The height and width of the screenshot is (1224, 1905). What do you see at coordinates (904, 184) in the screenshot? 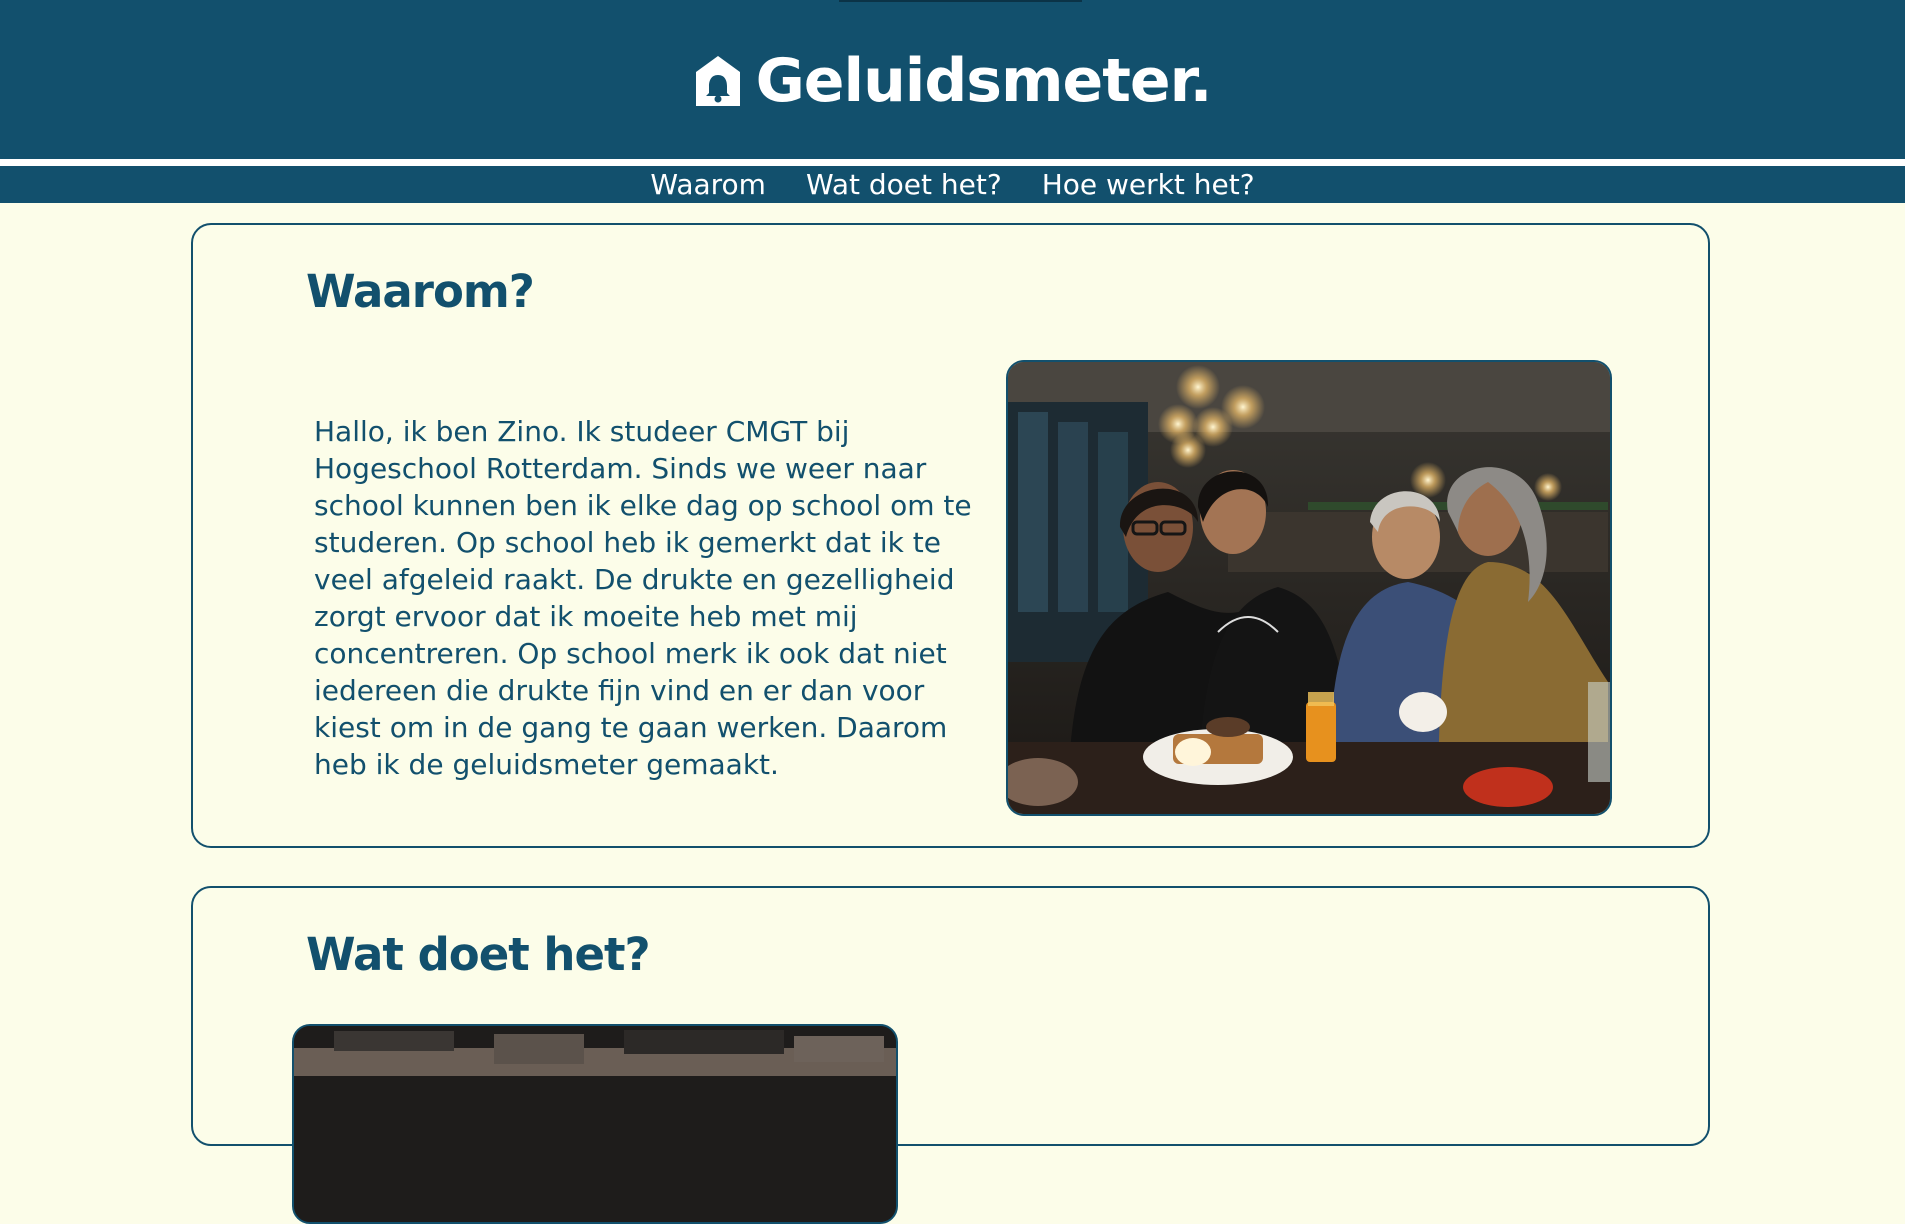
I see `nav-item-wat-doet-het: Wat doet het?` at bounding box center [904, 184].